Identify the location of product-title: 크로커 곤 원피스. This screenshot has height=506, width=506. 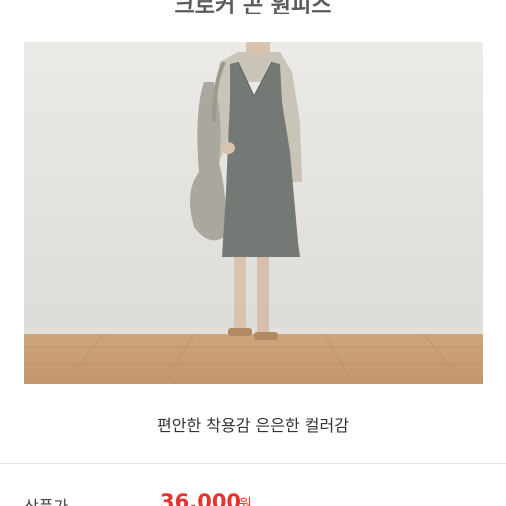
(253, 7).